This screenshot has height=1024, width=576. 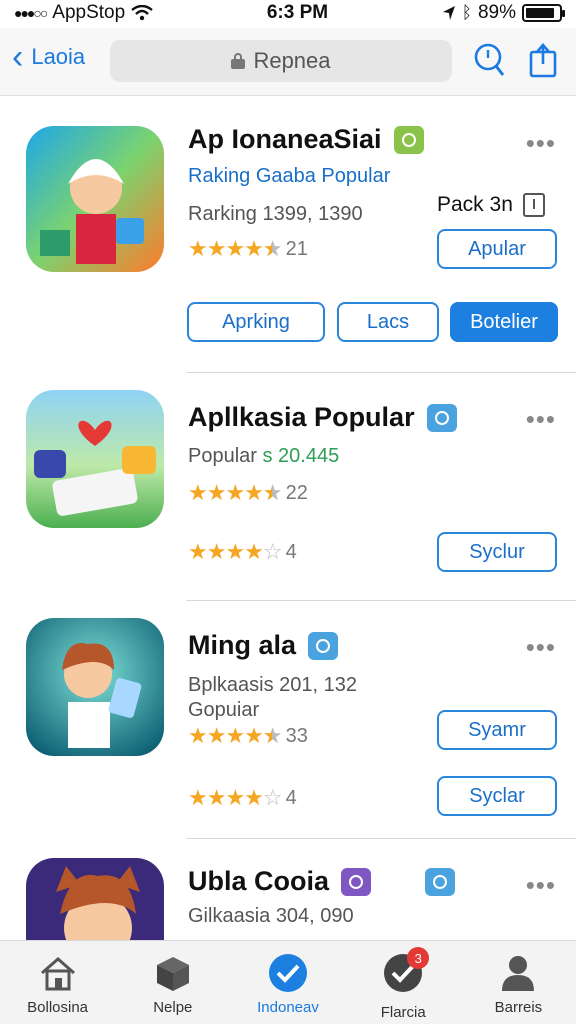 What do you see at coordinates (142, 13) in the screenshot?
I see `wifi-icon` at bounding box center [142, 13].